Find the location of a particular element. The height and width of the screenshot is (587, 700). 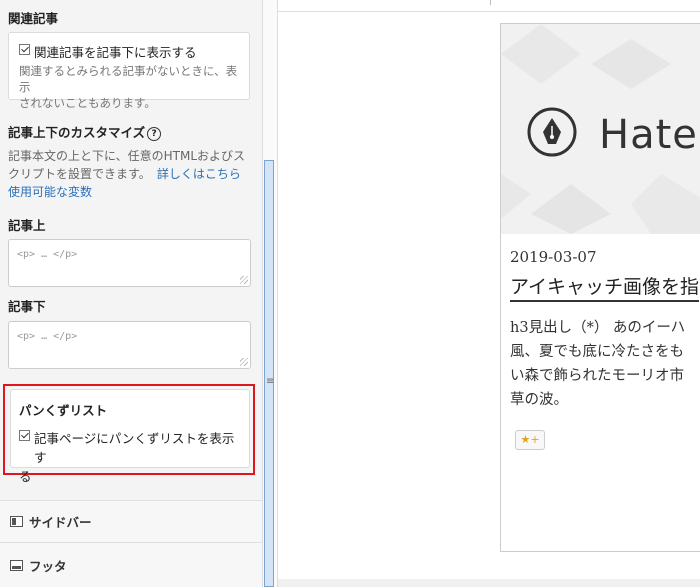

above-article-textarea: <p> … </p> is located at coordinates (129, 263).